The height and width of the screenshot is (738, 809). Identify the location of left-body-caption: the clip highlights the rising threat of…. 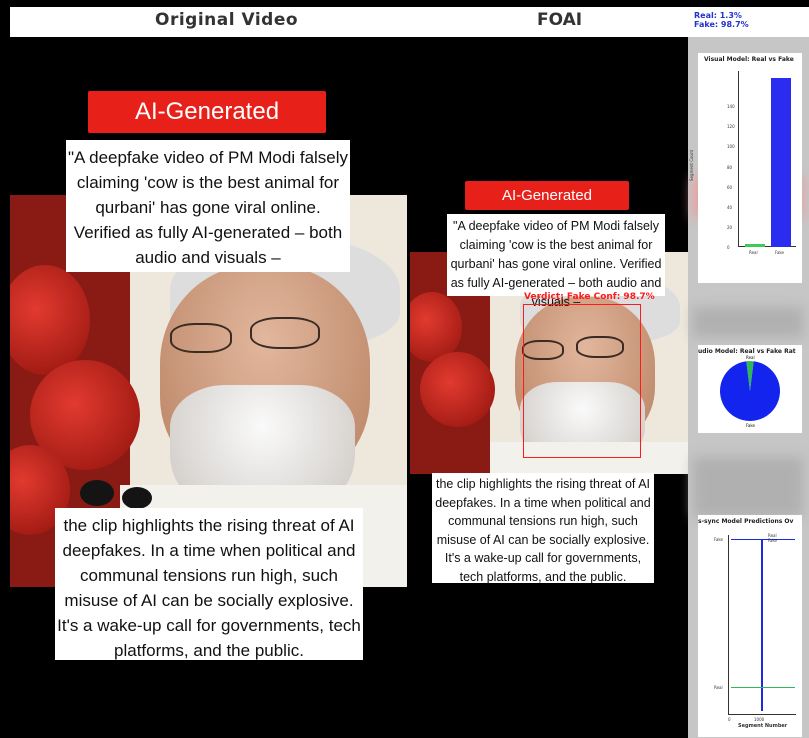
(209, 584).